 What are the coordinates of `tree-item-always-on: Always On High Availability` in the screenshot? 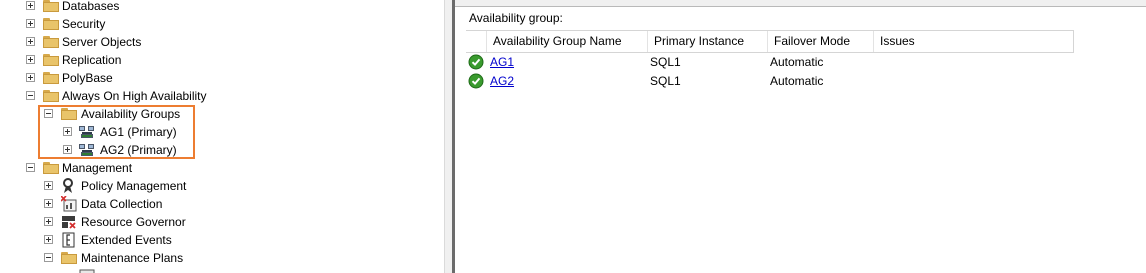 It's located at (220, 96).